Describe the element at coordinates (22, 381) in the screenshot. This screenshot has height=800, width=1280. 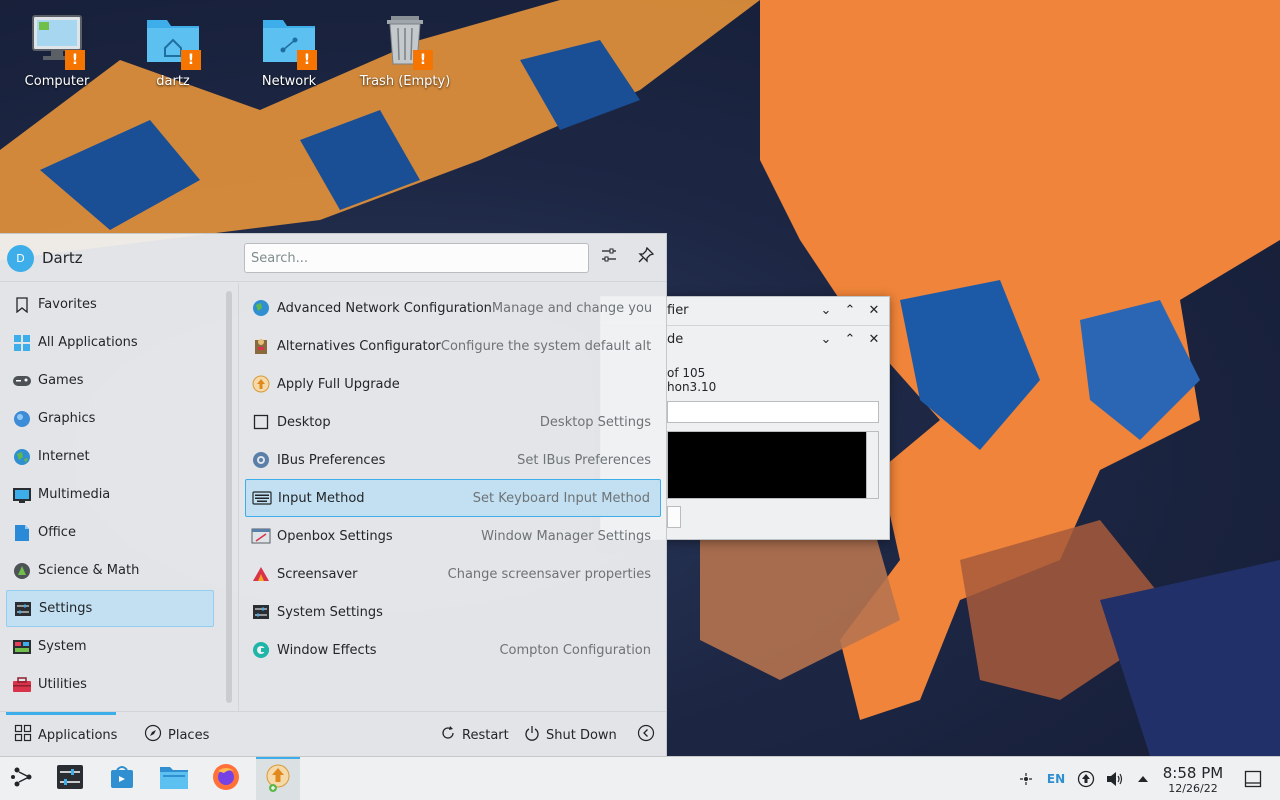
I see `gamepad-icon` at that location.